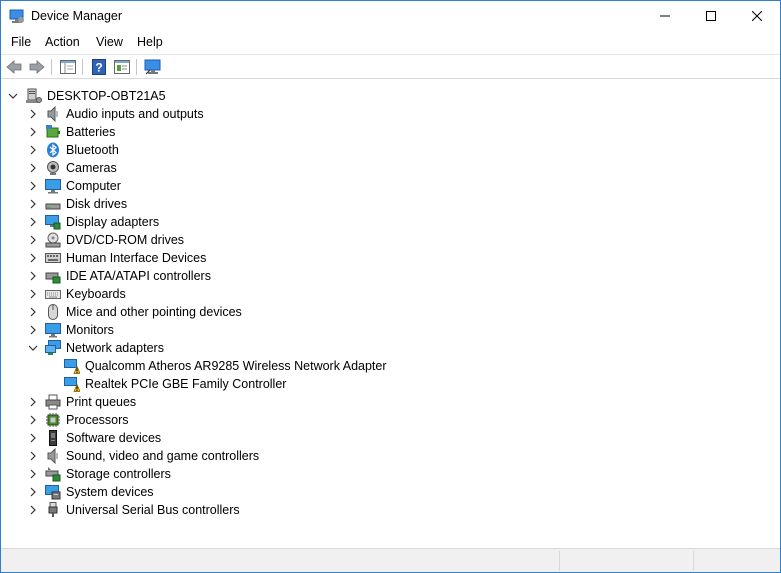 The image size is (781, 573). Describe the element at coordinates (390, 258) in the screenshot. I see `tree-category-hid: Human Interface Devices` at that location.